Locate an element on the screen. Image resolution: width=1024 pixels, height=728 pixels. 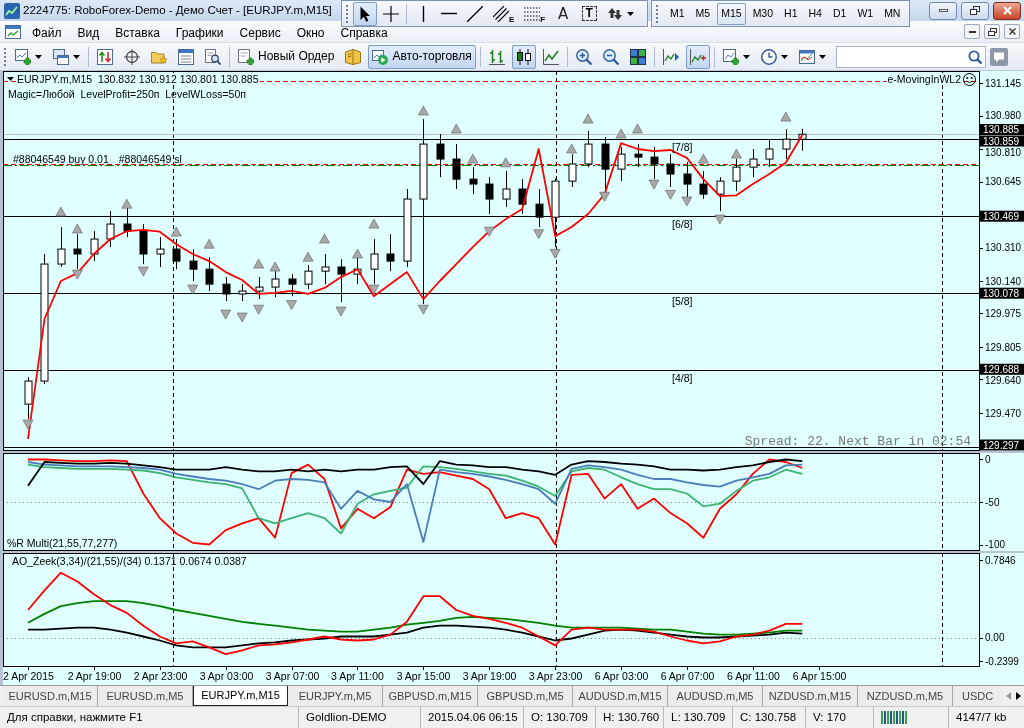
level-label: [7/8] is located at coordinates (682, 146).